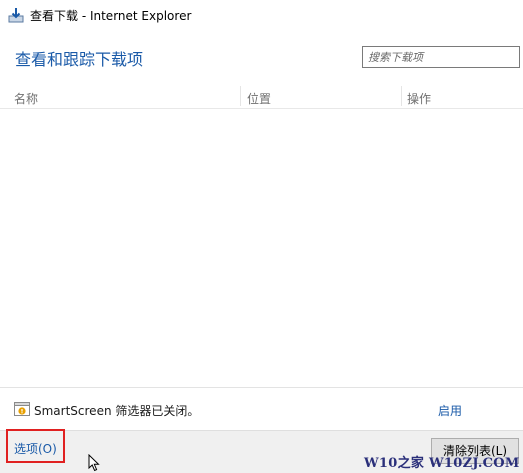 Image resolution: width=523 pixels, height=473 pixels. I want to click on title-bar: 查看下载 - Internet Explorer, so click(261, 15).